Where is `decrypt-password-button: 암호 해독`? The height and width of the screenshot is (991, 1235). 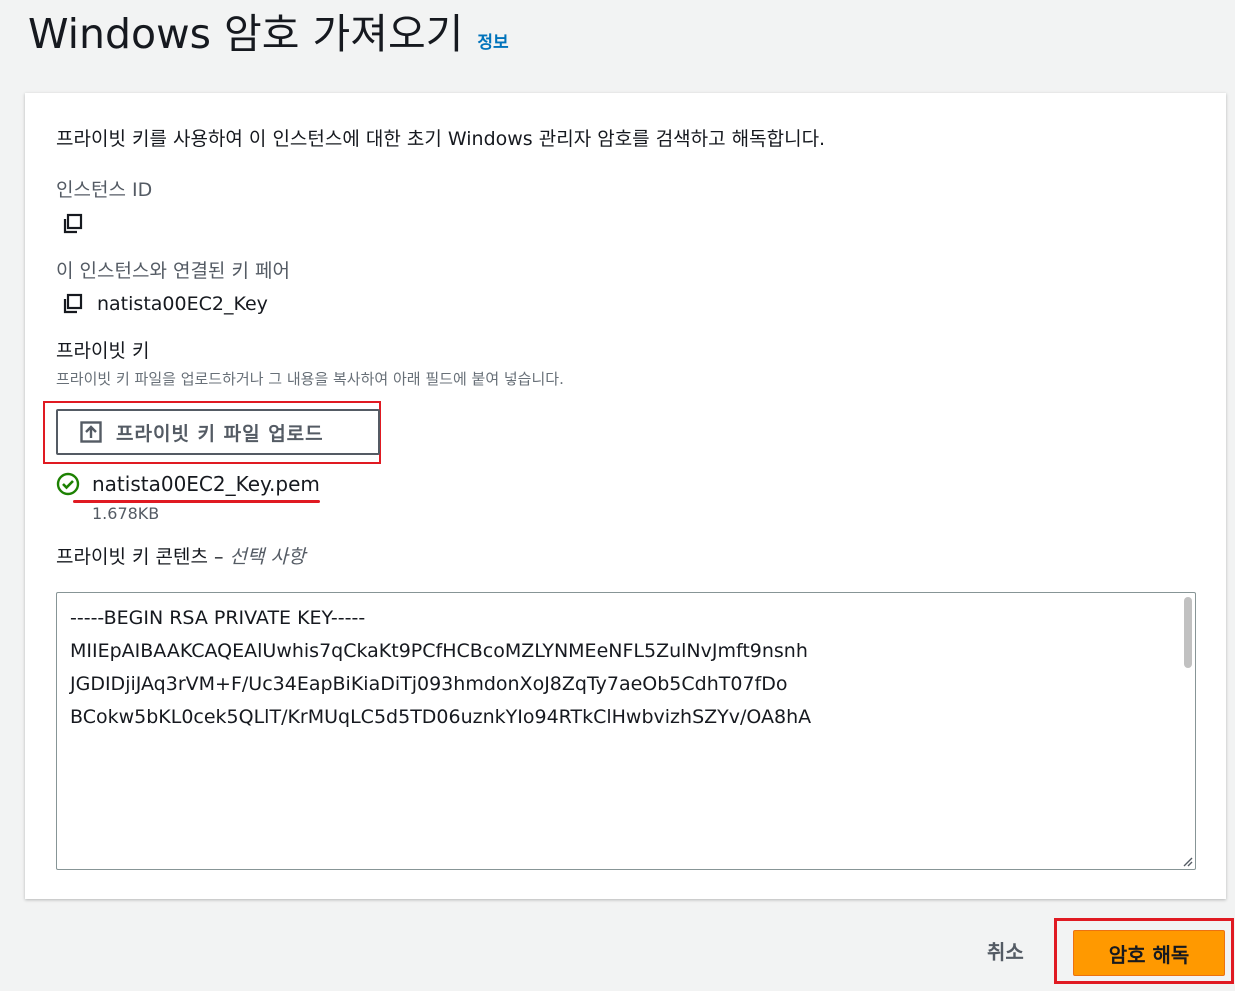 decrypt-password-button: 암호 해독 is located at coordinates (1149, 953).